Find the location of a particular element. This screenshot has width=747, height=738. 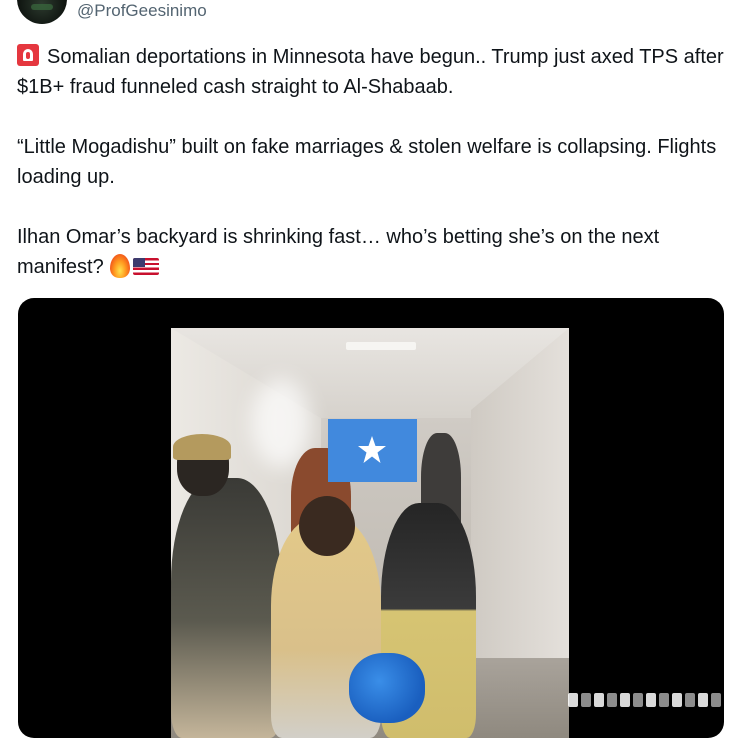

white-star-icon is located at coordinates (372, 449).